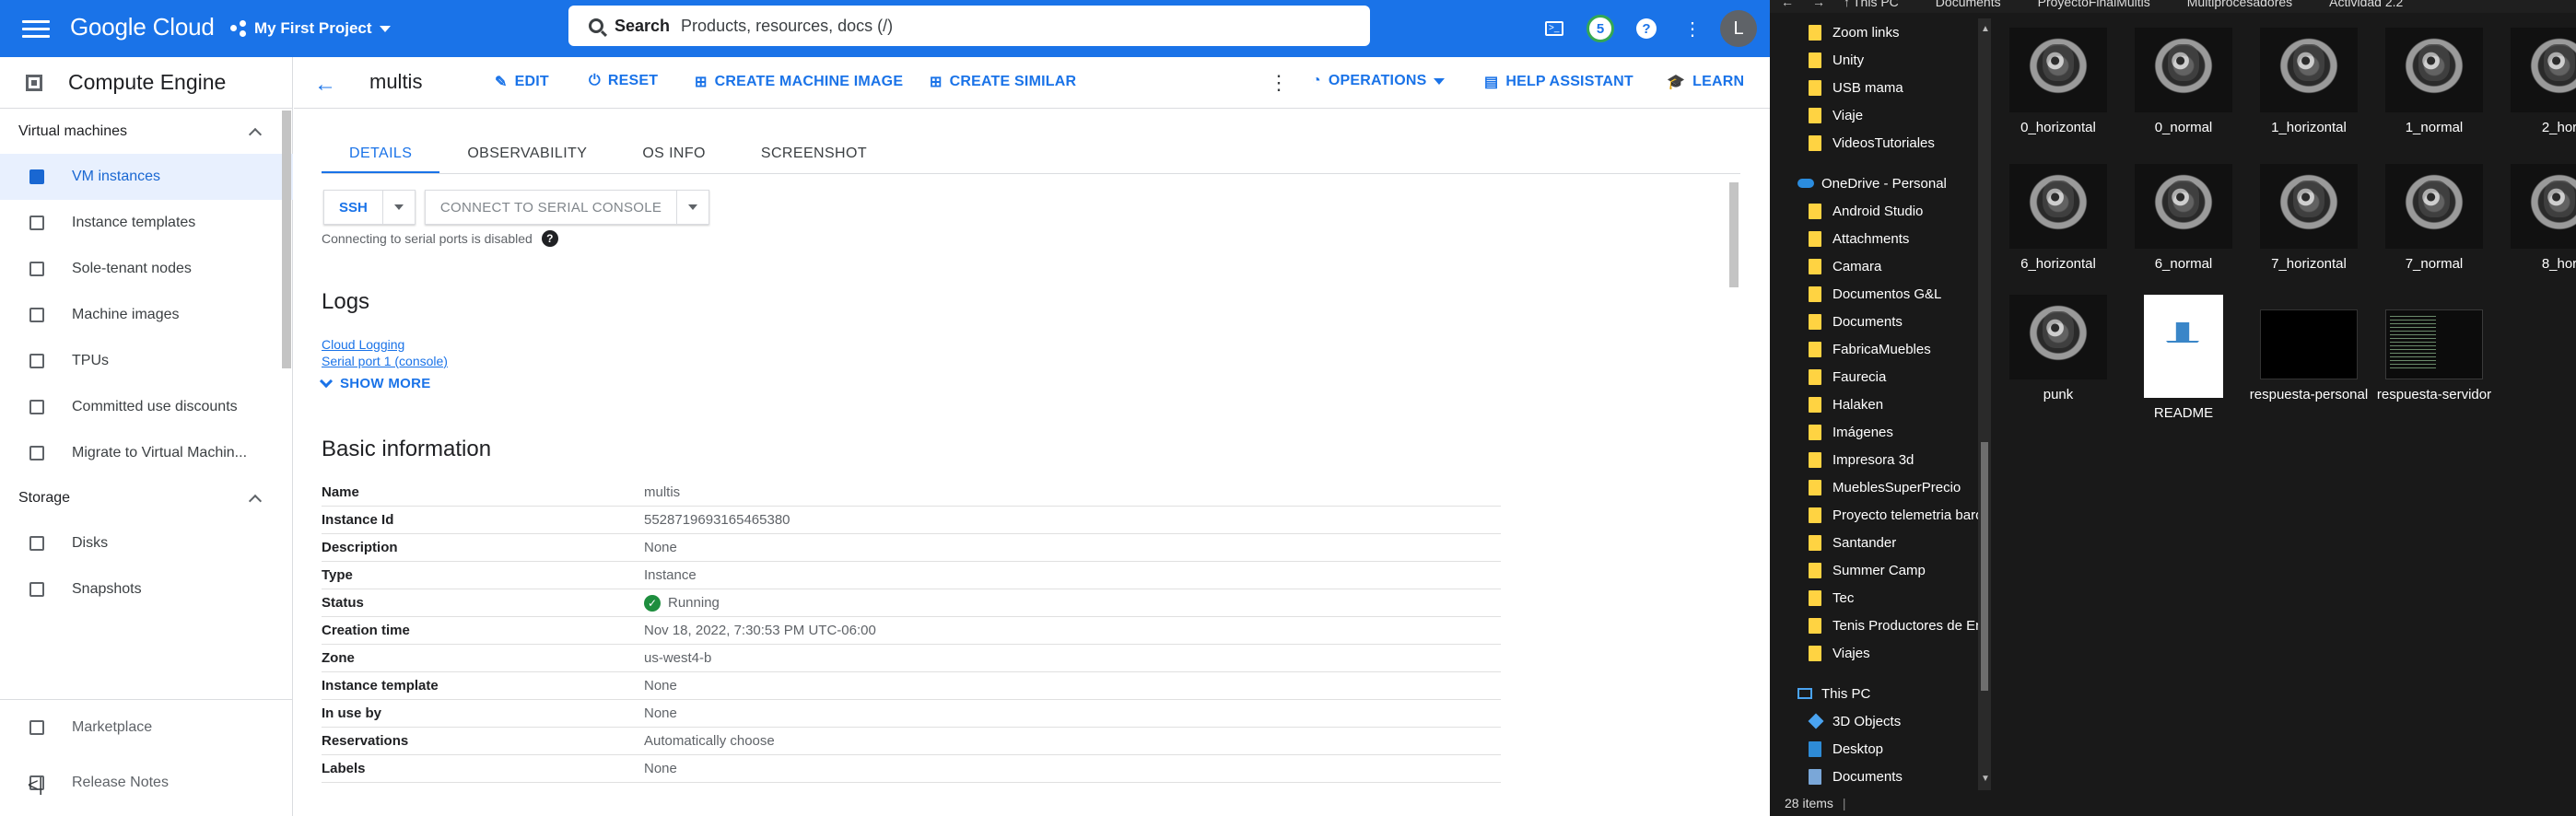 The height and width of the screenshot is (816, 2576). I want to click on file-item: 8_hor, so click(2538, 218).